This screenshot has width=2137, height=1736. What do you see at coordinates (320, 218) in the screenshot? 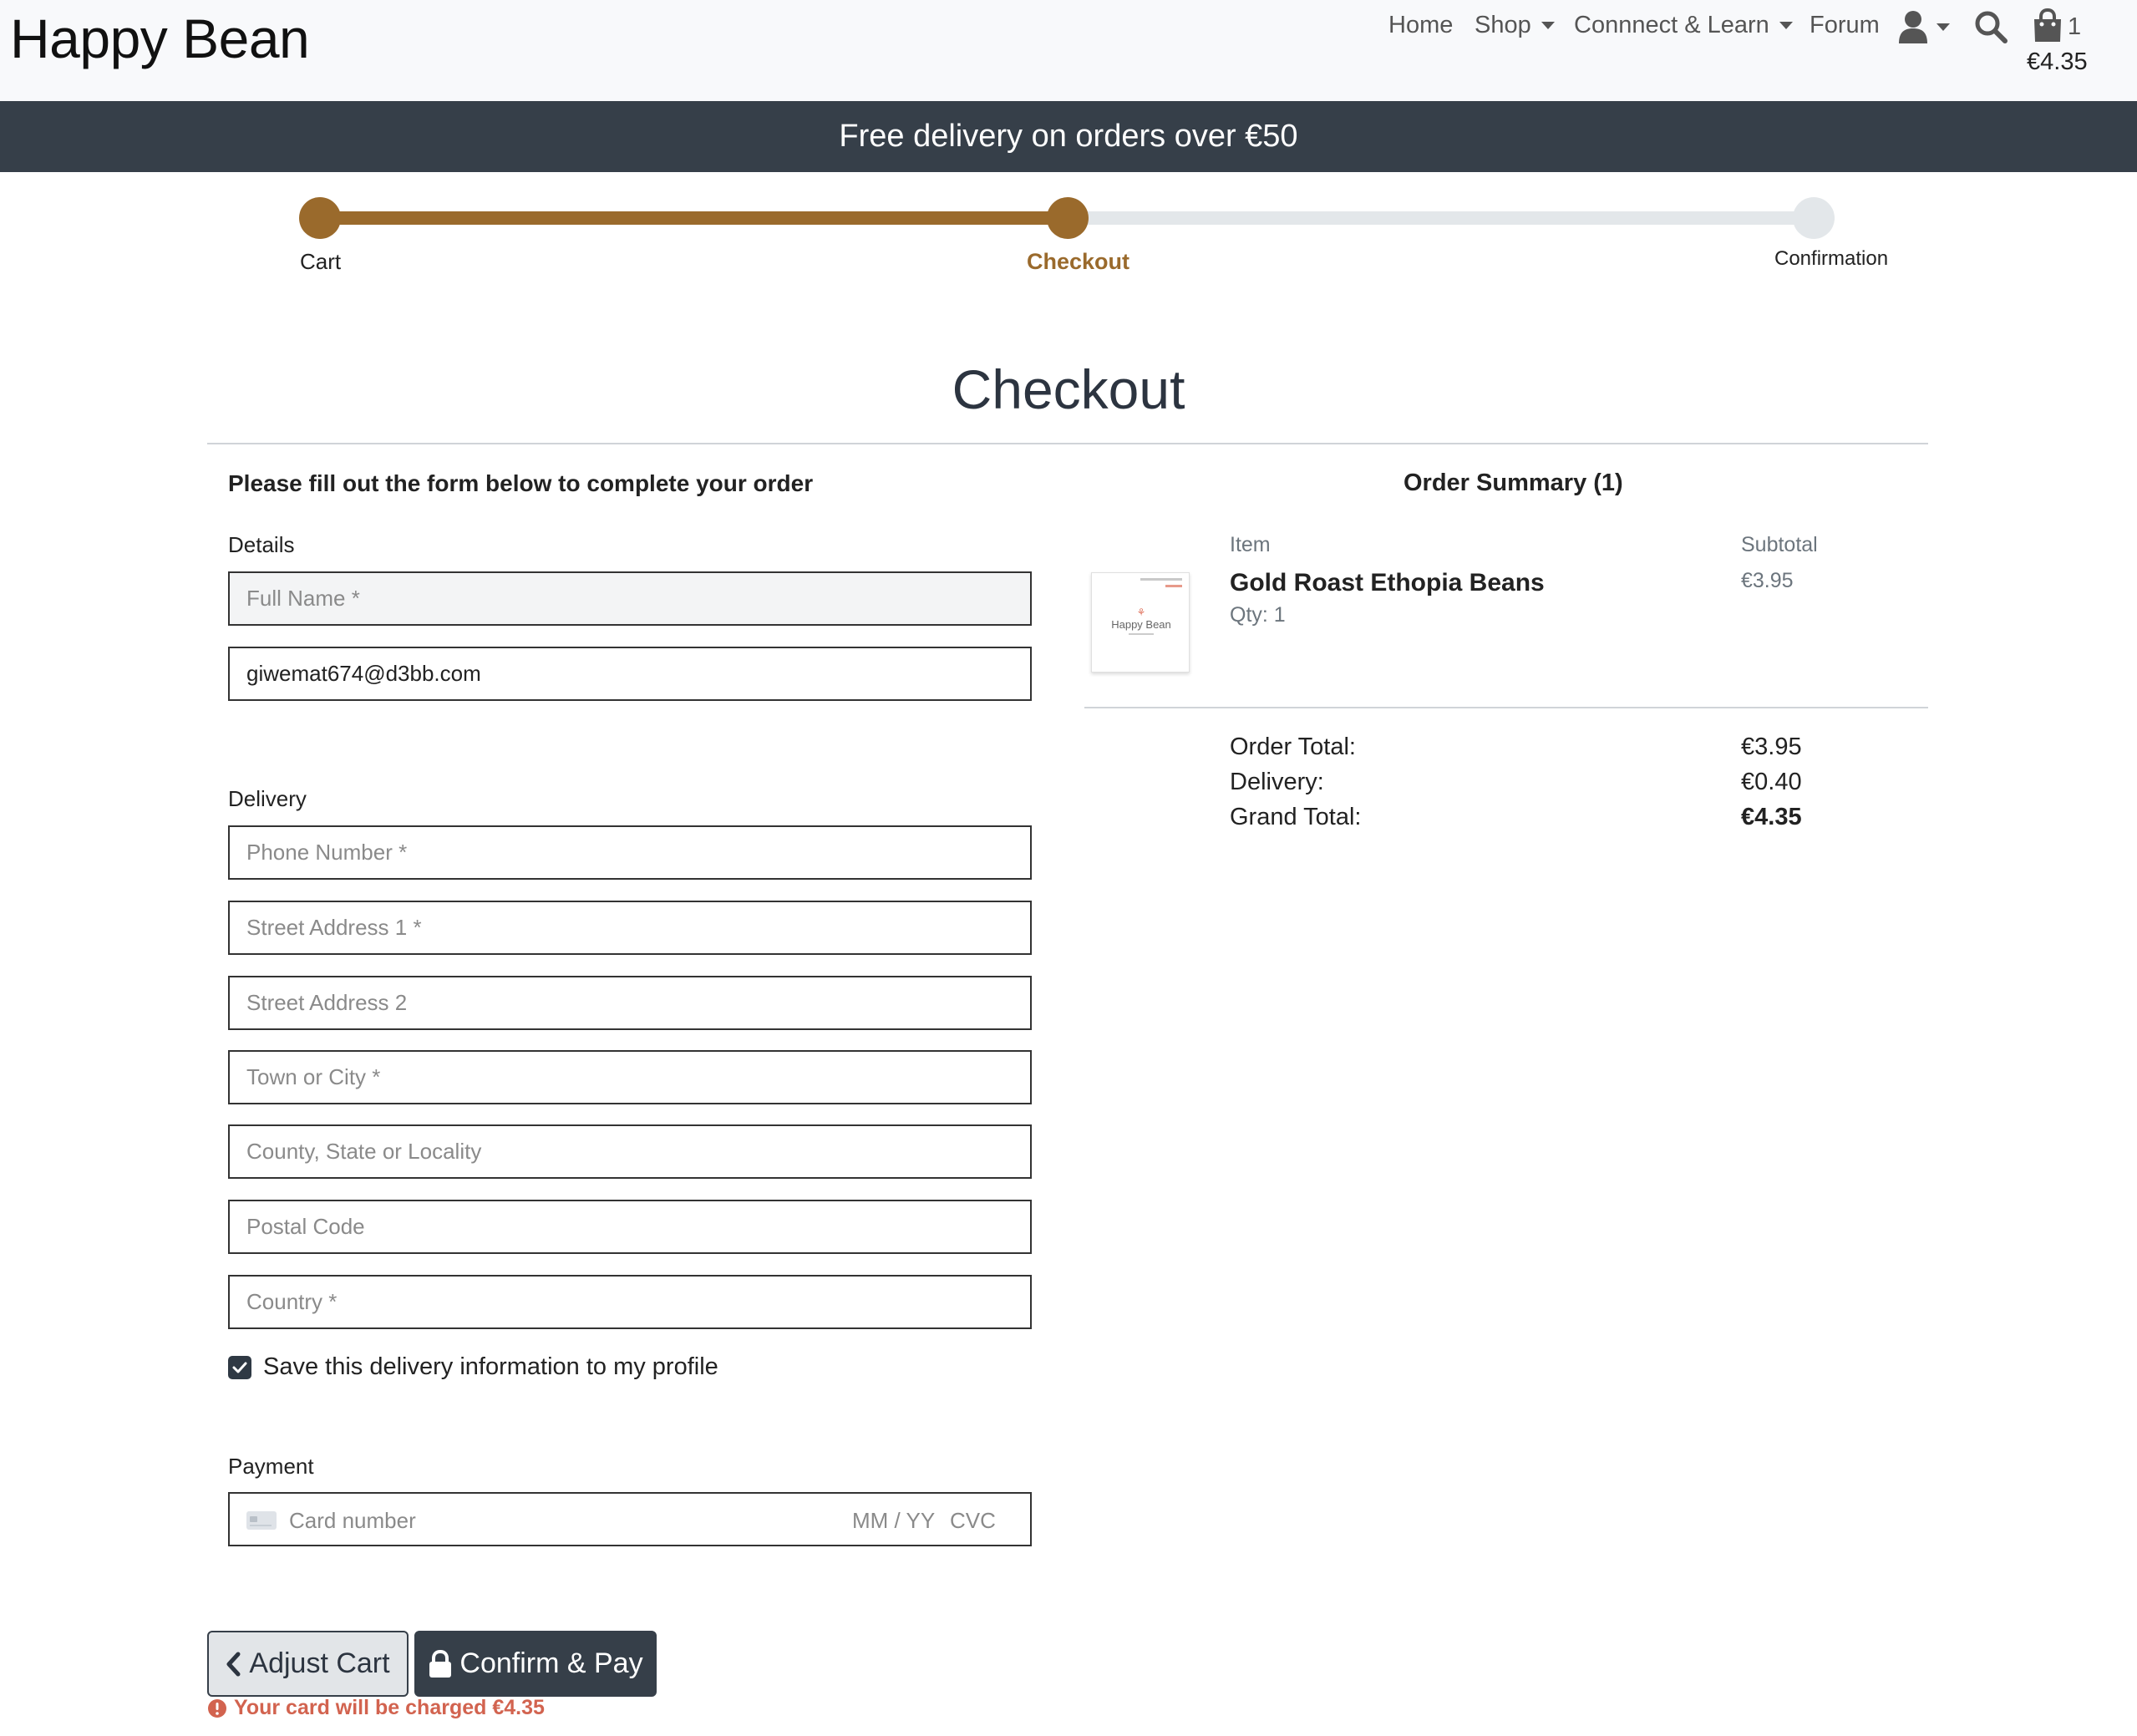
I see `progress-dot-cart` at bounding box center [320, 218].